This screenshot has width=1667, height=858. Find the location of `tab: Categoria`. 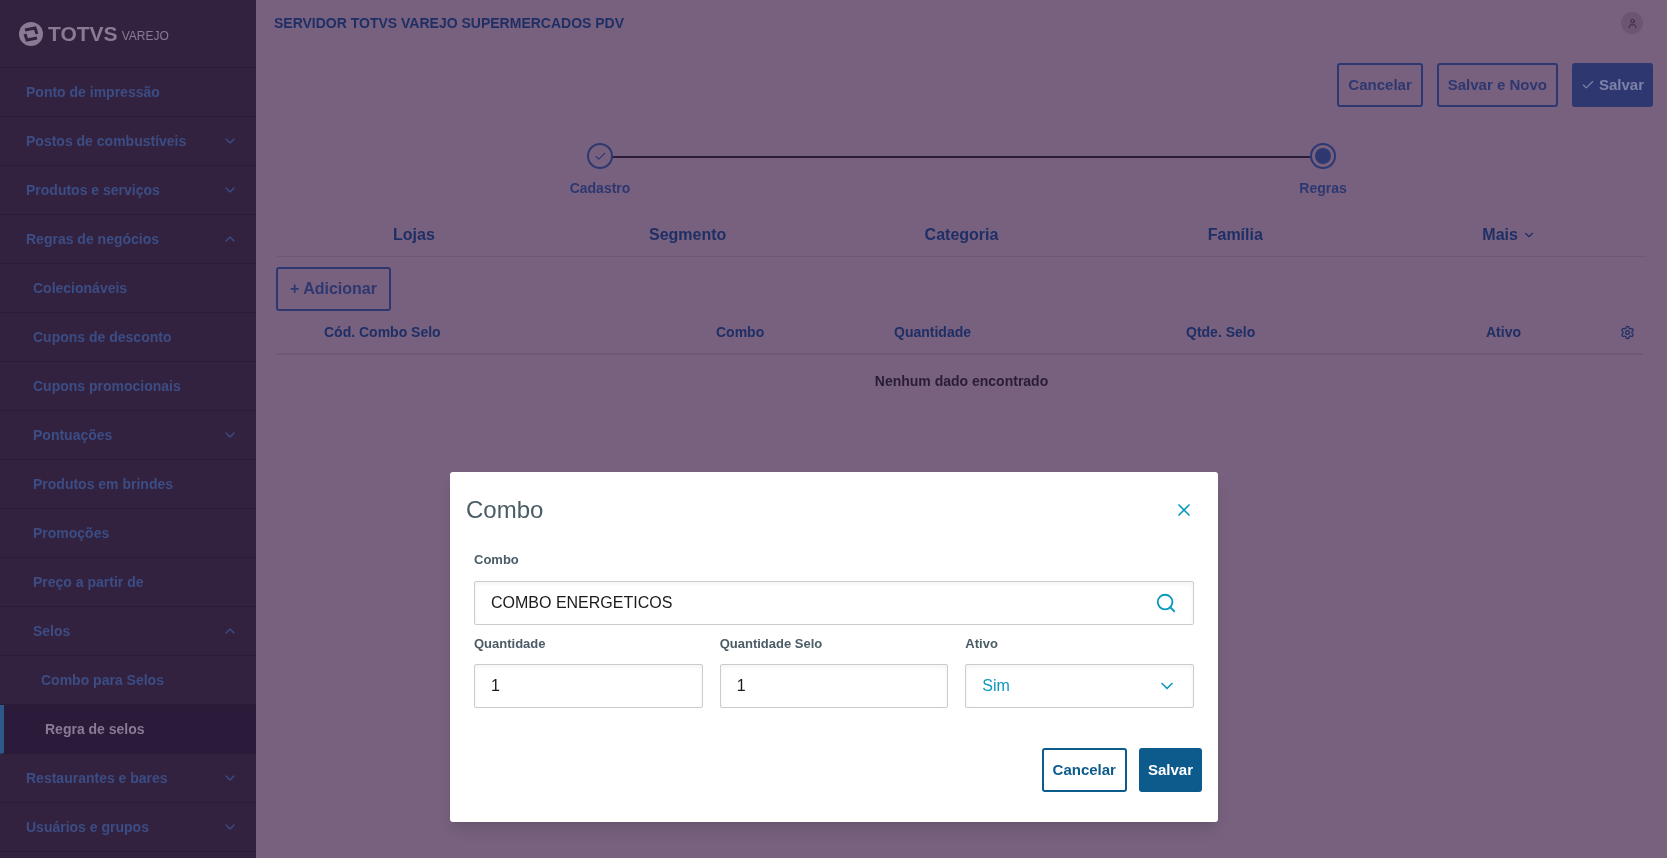

tab: Categoria is located at coordinates (961, 234).